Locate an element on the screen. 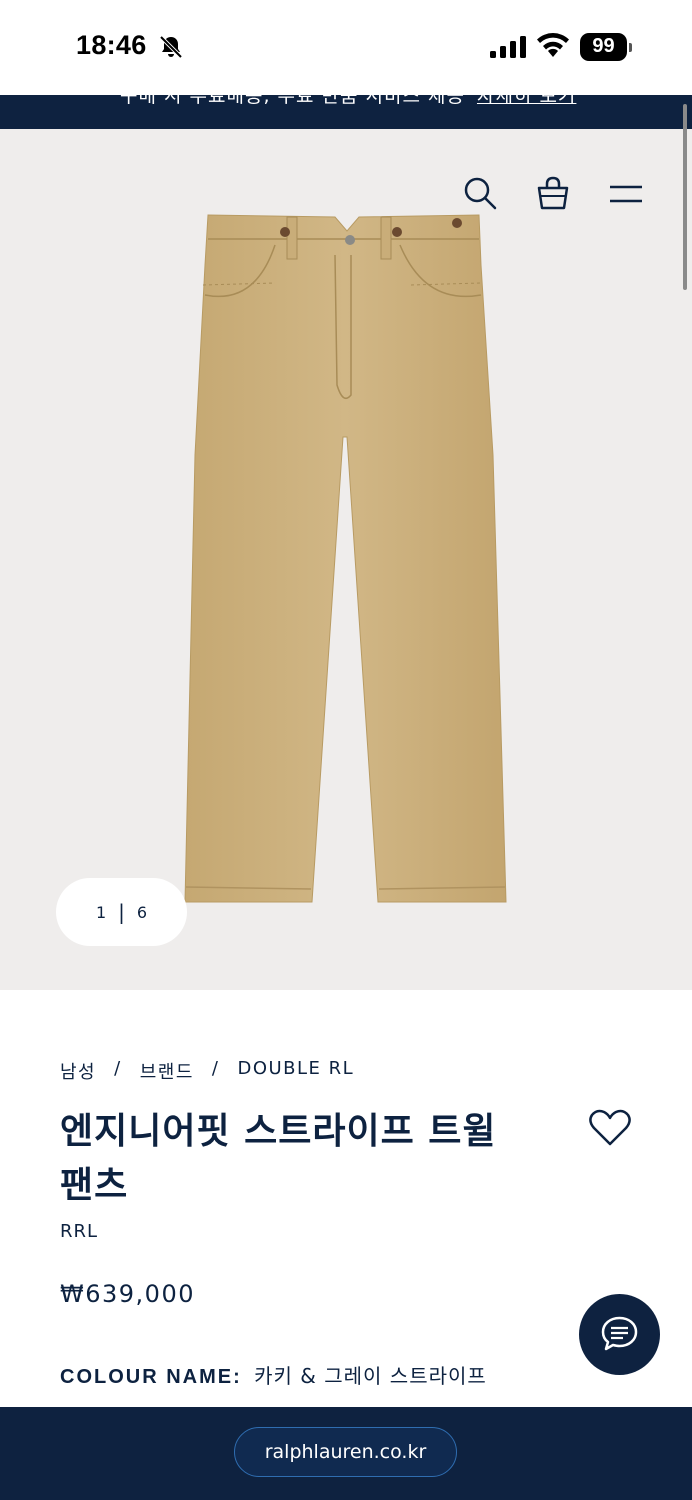  battery-icon: 99 is located at coordinates (606, 47).